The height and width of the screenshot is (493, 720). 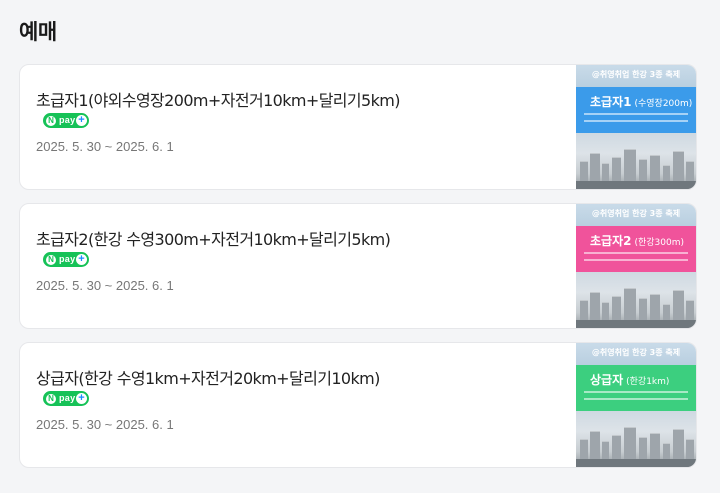 What do you see at coordinates (218, 100) in the screenshot?
I see `ticket-title: 초급자1(야외수영장200m+자전거10km+달리기5km)` at bounding box center [218, 100].